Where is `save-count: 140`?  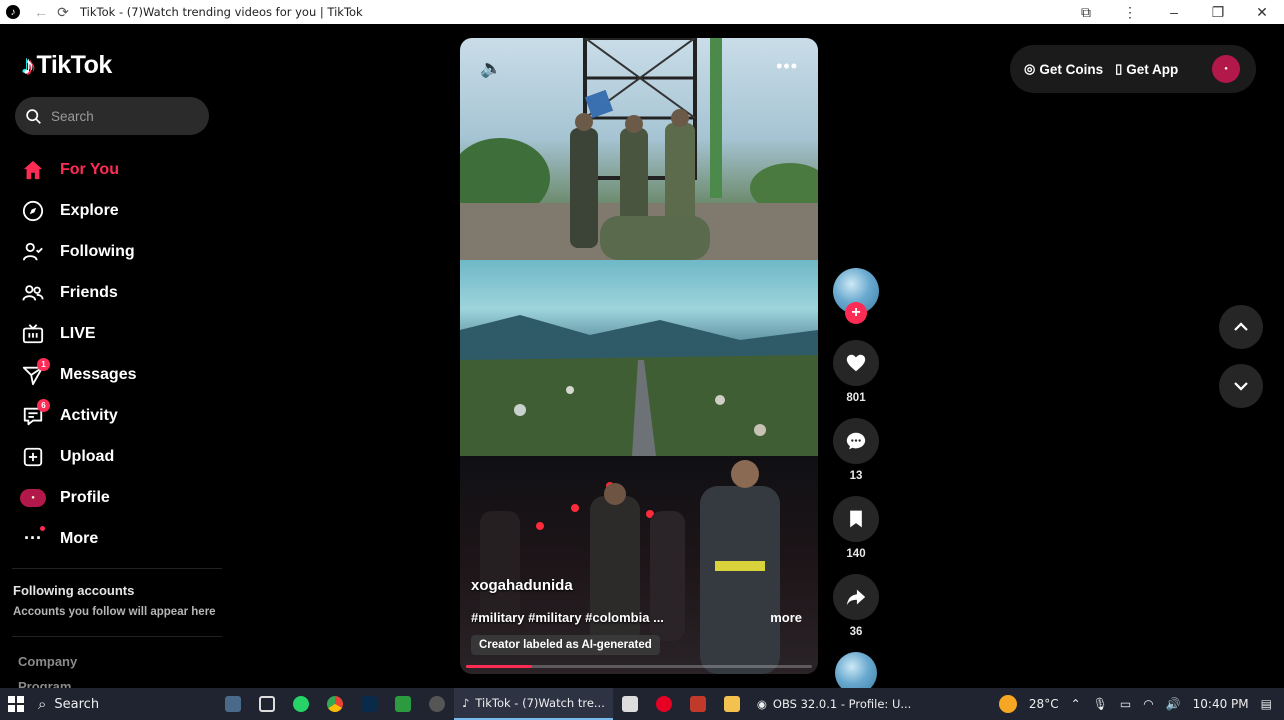
save-count: 140 is located at coordinates (856, 554).